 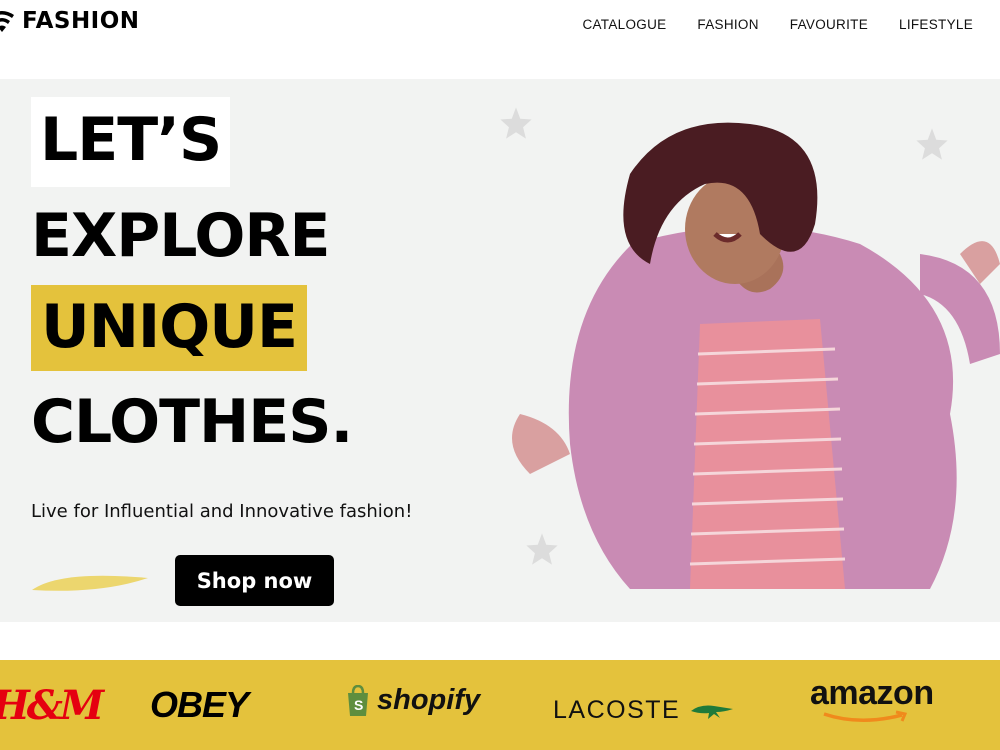 What do you see at coordinates (81, 21) in the screenshot?
I see `logo-text: FASHION` at bounding box center [81, 21].